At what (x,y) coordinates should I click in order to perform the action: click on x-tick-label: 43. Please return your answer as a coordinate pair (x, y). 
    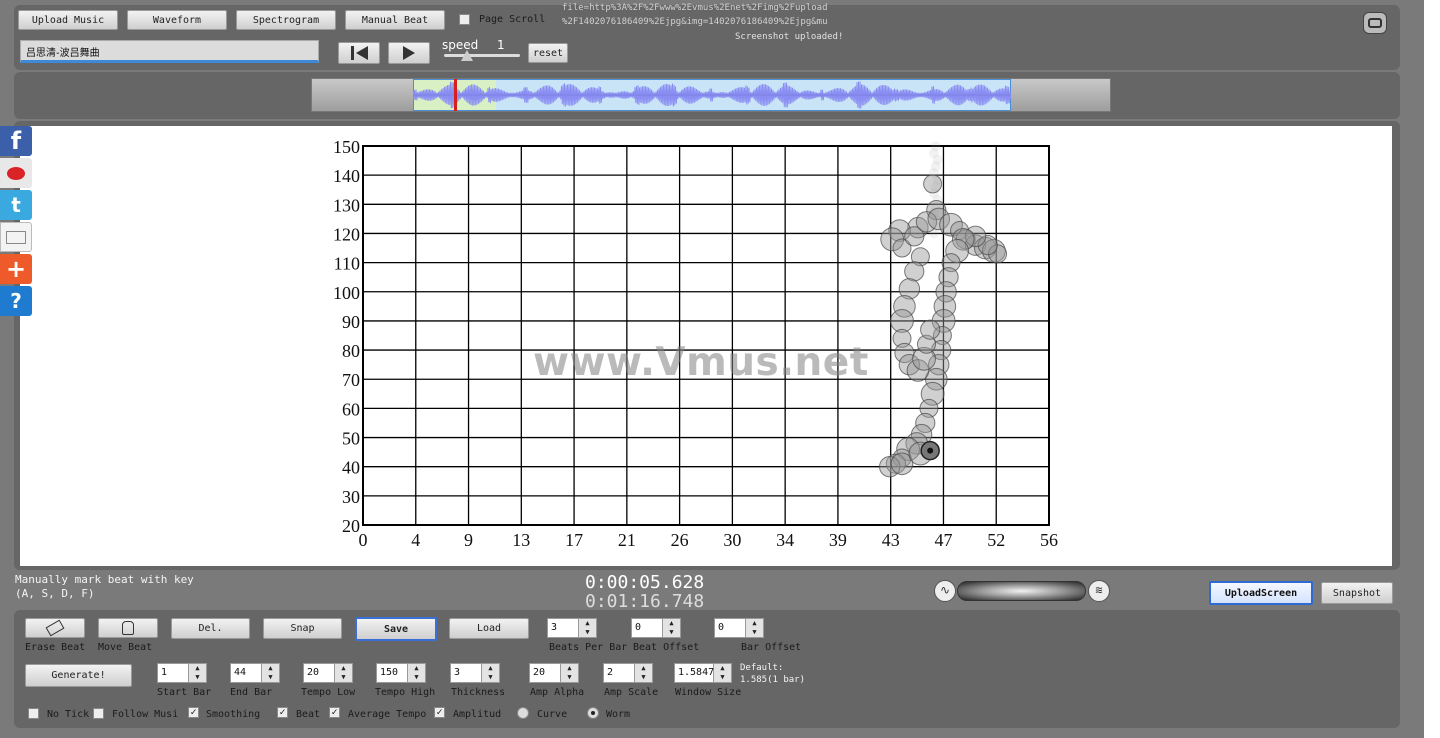
    Looking at the image, I should click on (891, 540).